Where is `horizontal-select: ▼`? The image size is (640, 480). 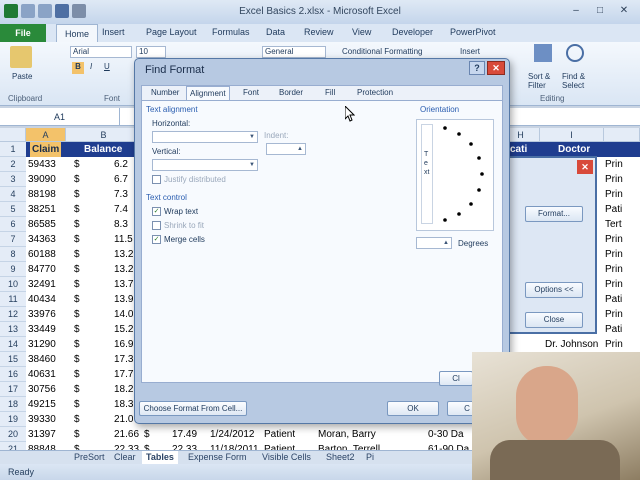 horizontal-select: ▼ is located at coordinates (205, 137).